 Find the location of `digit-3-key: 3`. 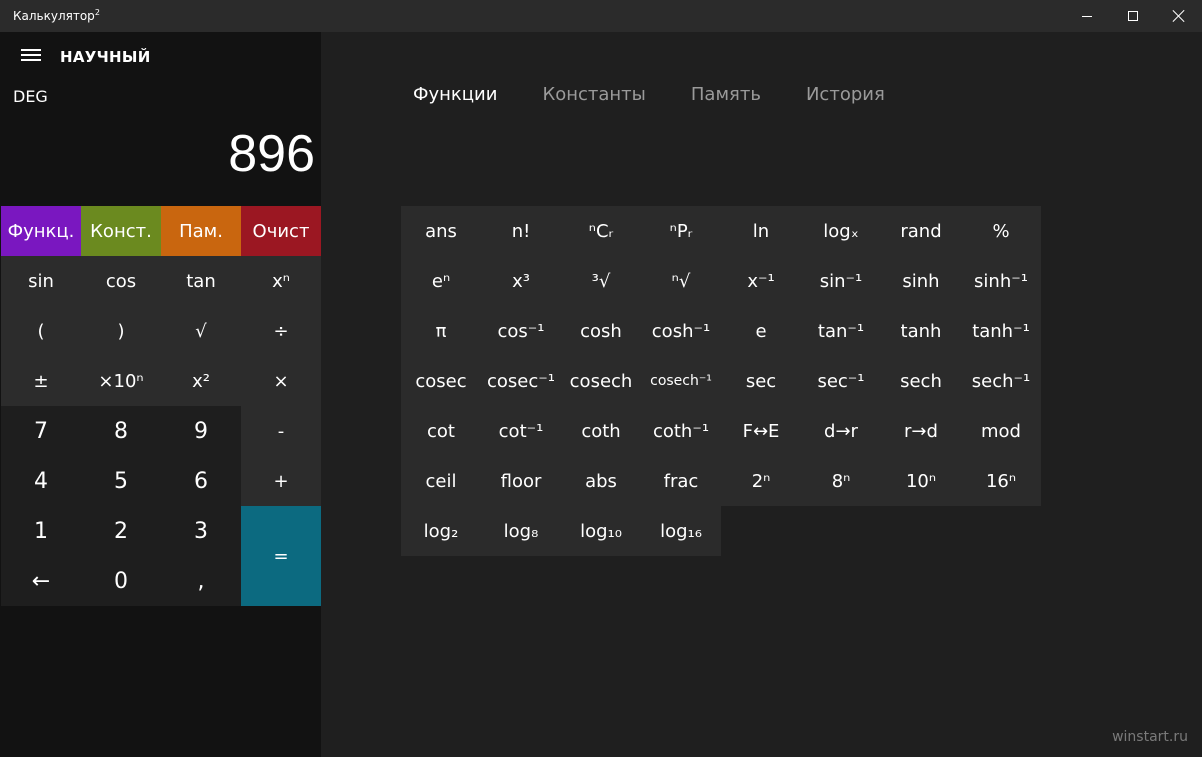

digit-3-key: 3 is located at coordinates (201, 531).